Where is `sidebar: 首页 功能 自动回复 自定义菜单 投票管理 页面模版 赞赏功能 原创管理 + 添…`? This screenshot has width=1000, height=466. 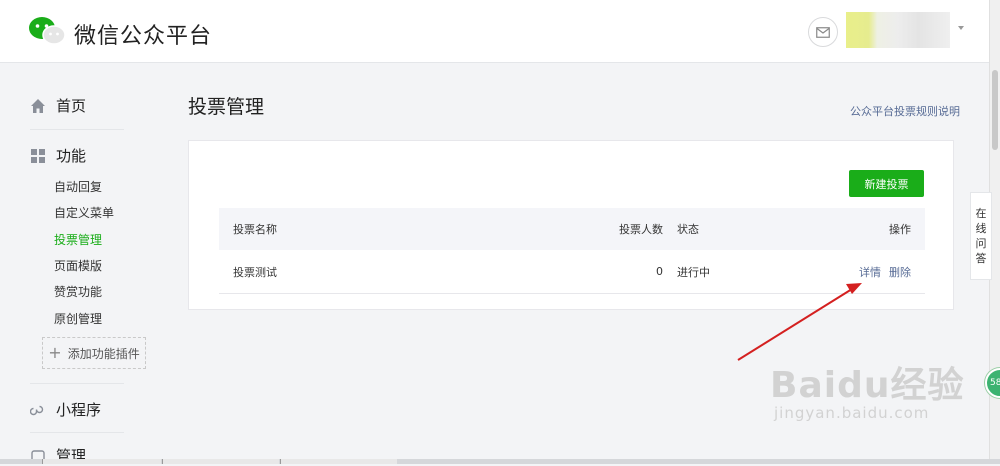 sidebar: 首页 功能 自动回复 自定义菜单 投票管理 页面模版 赞赏功能 原创管理 + 添… is located at coordinates (85, 264).